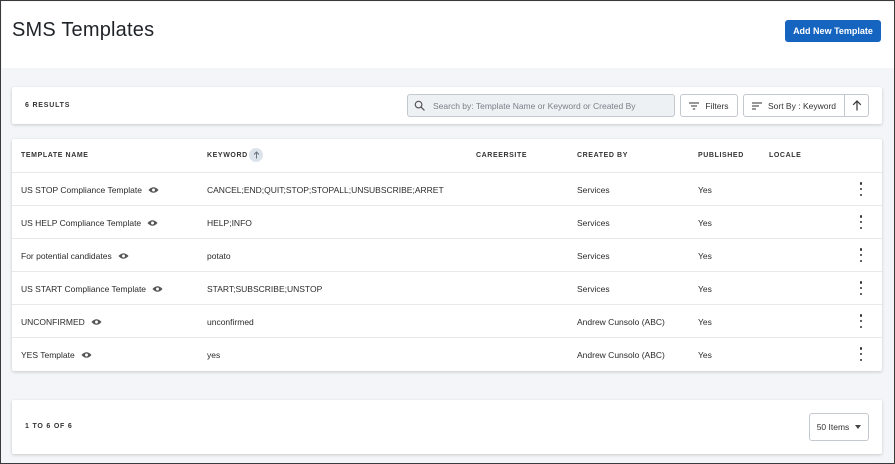 The image size is (895, 464). I want to click on page-header: SMS Templates Add New Template, so click(448, 35).